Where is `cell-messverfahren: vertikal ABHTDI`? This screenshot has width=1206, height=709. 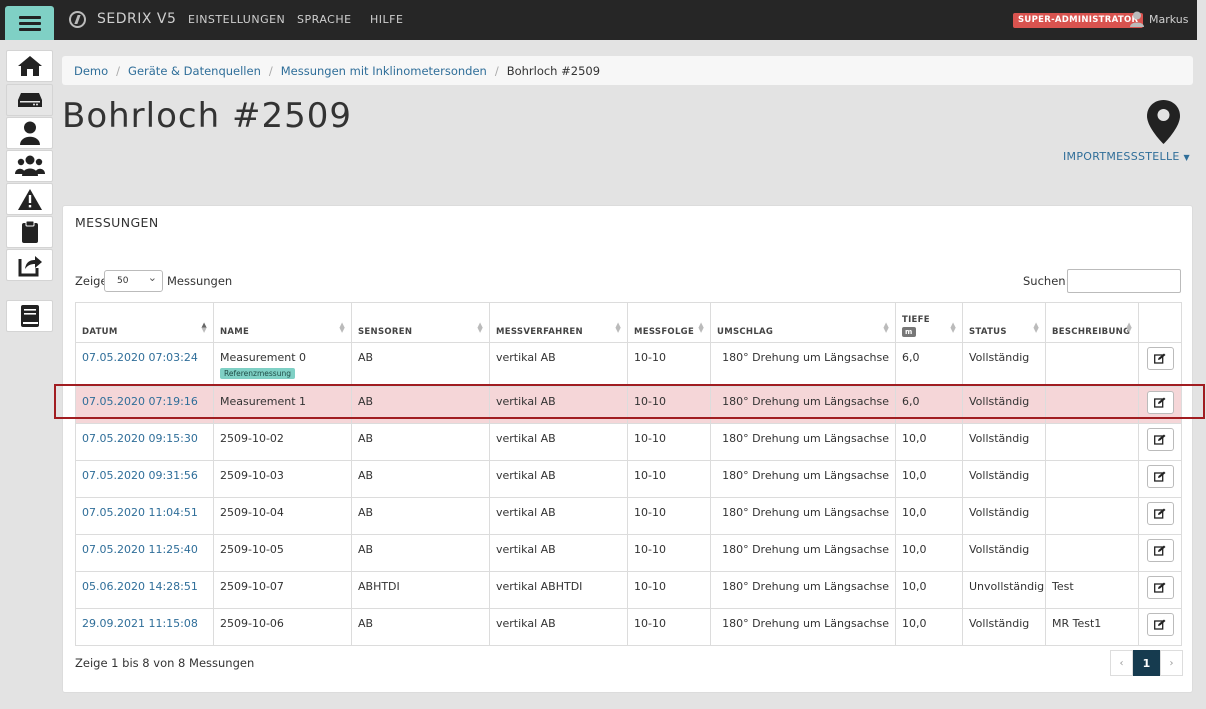
cell-messverfahren: vertikal ABHTDI is located at coordinates (558, 590).